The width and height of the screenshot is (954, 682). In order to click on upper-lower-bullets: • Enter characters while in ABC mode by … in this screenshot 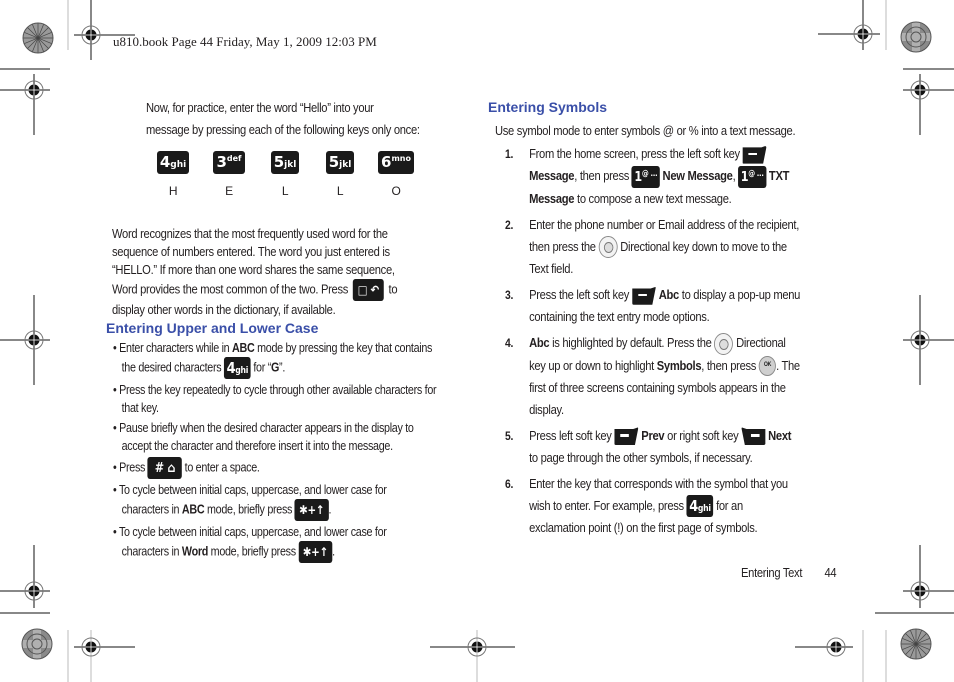, I will do `click(275, 451)`.